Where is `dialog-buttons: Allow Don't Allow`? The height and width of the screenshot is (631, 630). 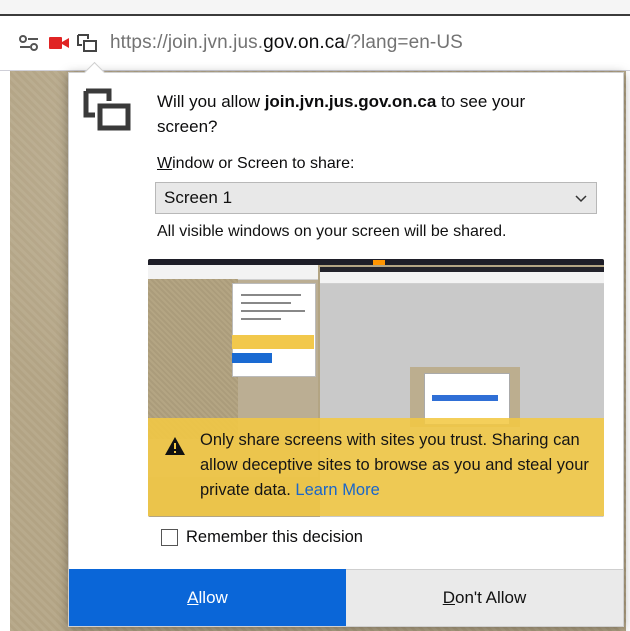 dialog-buttons: Allow Don't Allow is located at coordinates (346, 597).